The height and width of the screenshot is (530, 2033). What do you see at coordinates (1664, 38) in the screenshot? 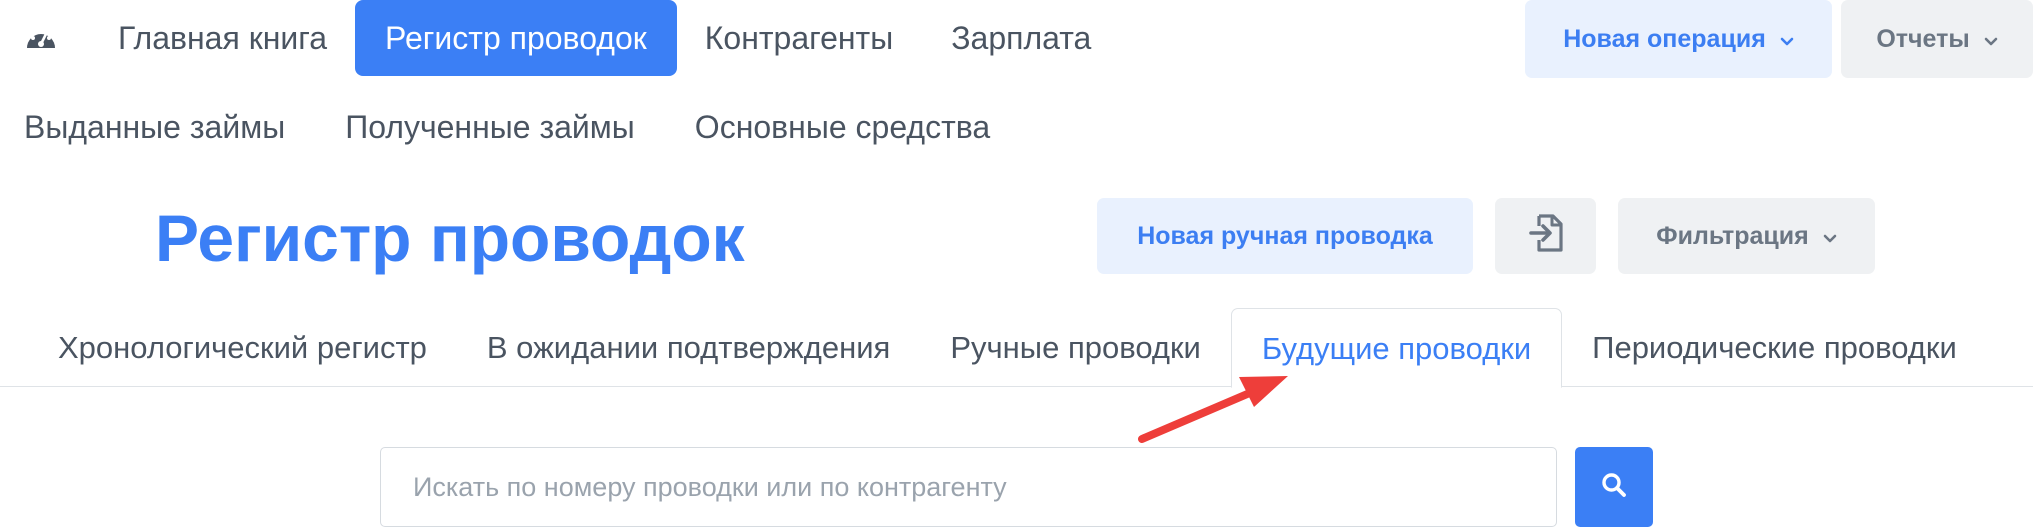
I see `new-operation-label: Новая операция` at bounding box center [1664, 38].